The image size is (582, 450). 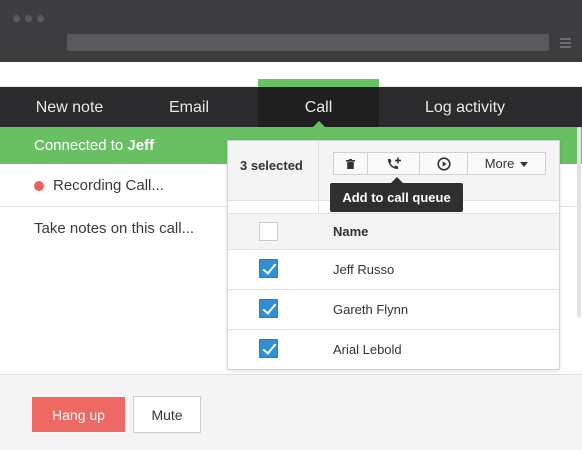 I want to click on play-button, so click(x=444, y=163).